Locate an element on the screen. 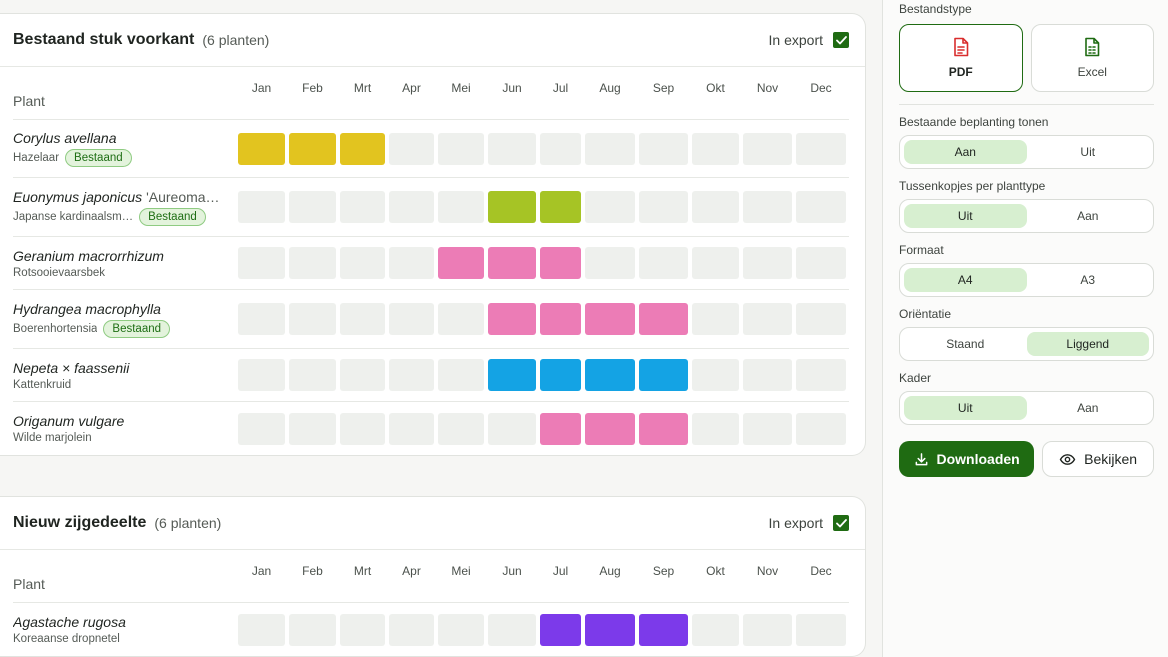 The width and height of the screenshot is (1168, 657). latin-name-text: Hydrangea macrophylla is located at coordinates (87, 308).